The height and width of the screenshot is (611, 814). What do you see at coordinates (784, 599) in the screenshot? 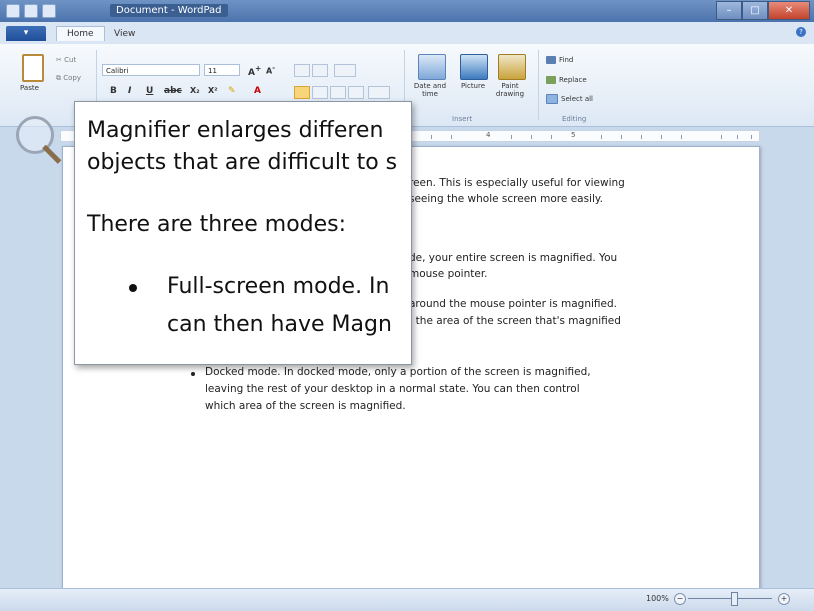
I see `zoom-in-button: +` at bounding box center [784, 599].